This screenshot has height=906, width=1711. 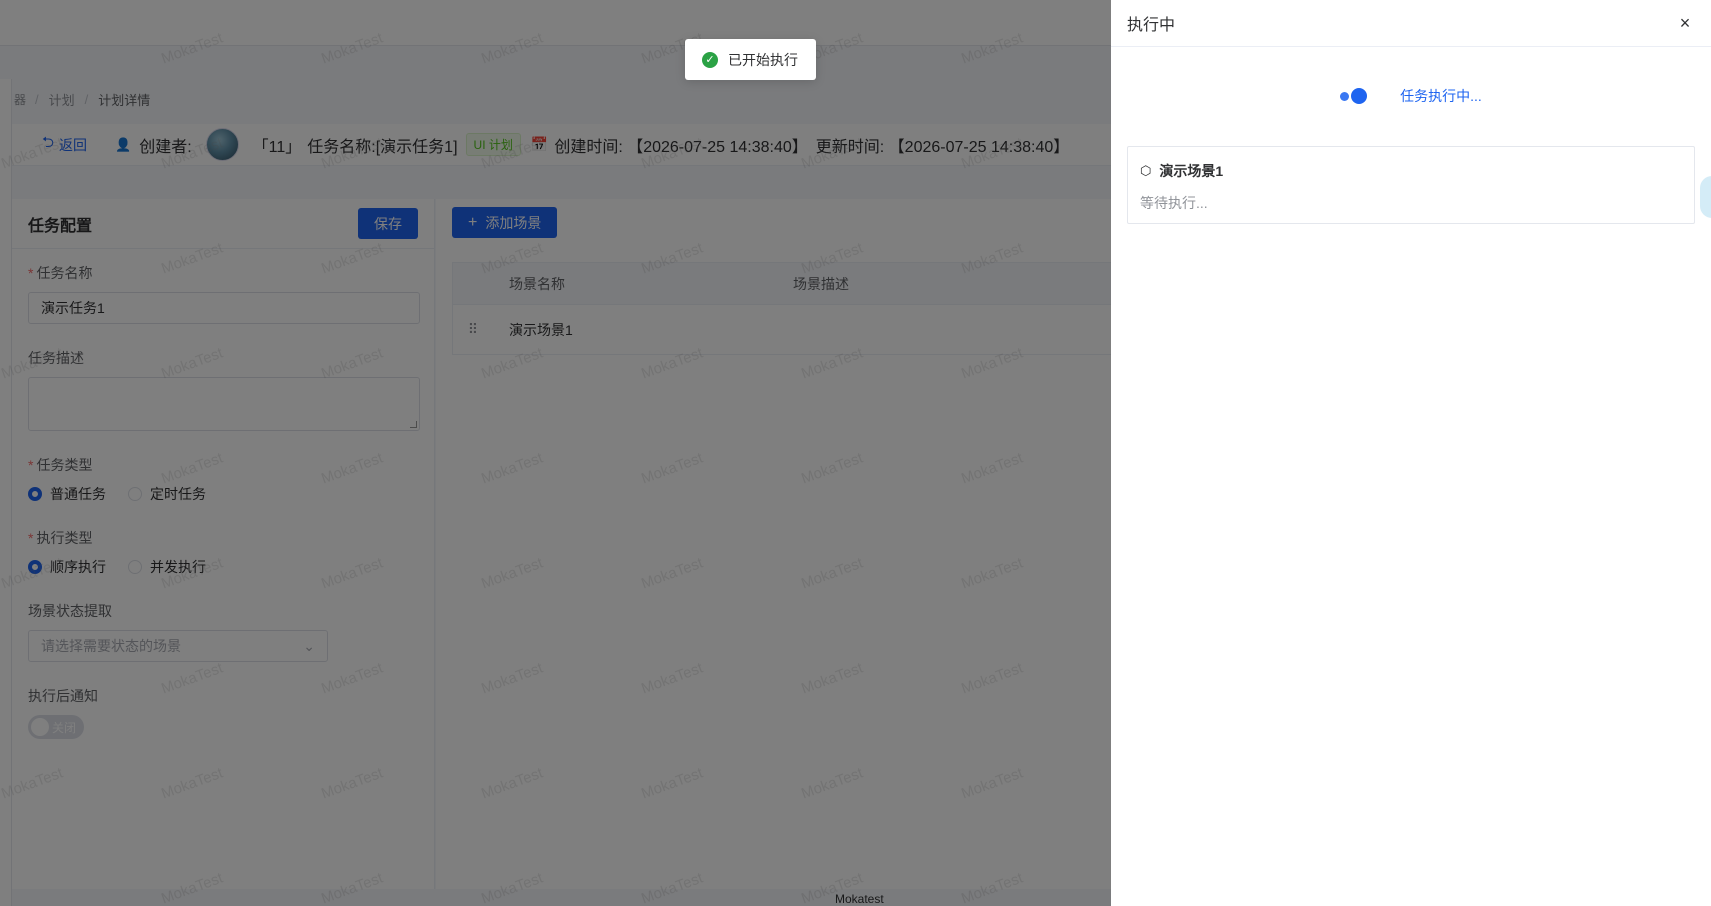 I want to click on success-toast: ✓ 已开始执行, so click(x=750, y=59).